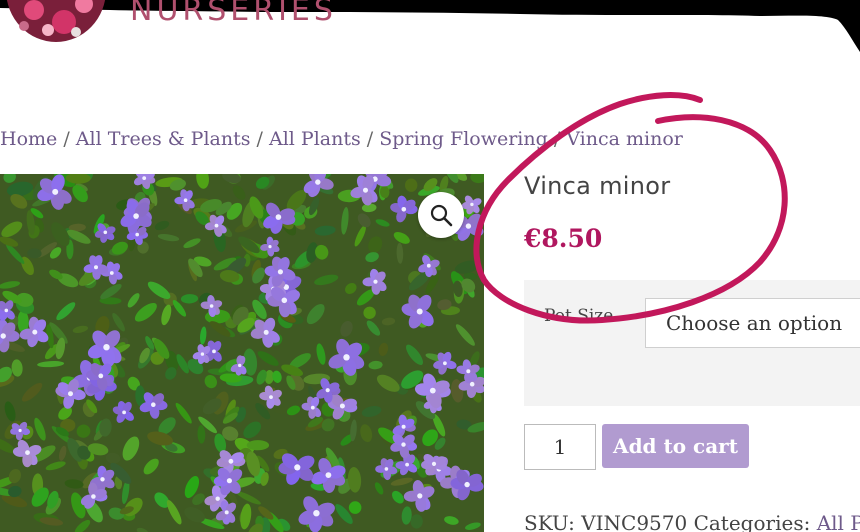 The height and width of the screenshot is (532, 860). Describe the element at coordinates (430, 26) in the screenshot. I see `torn-edge` at that location.